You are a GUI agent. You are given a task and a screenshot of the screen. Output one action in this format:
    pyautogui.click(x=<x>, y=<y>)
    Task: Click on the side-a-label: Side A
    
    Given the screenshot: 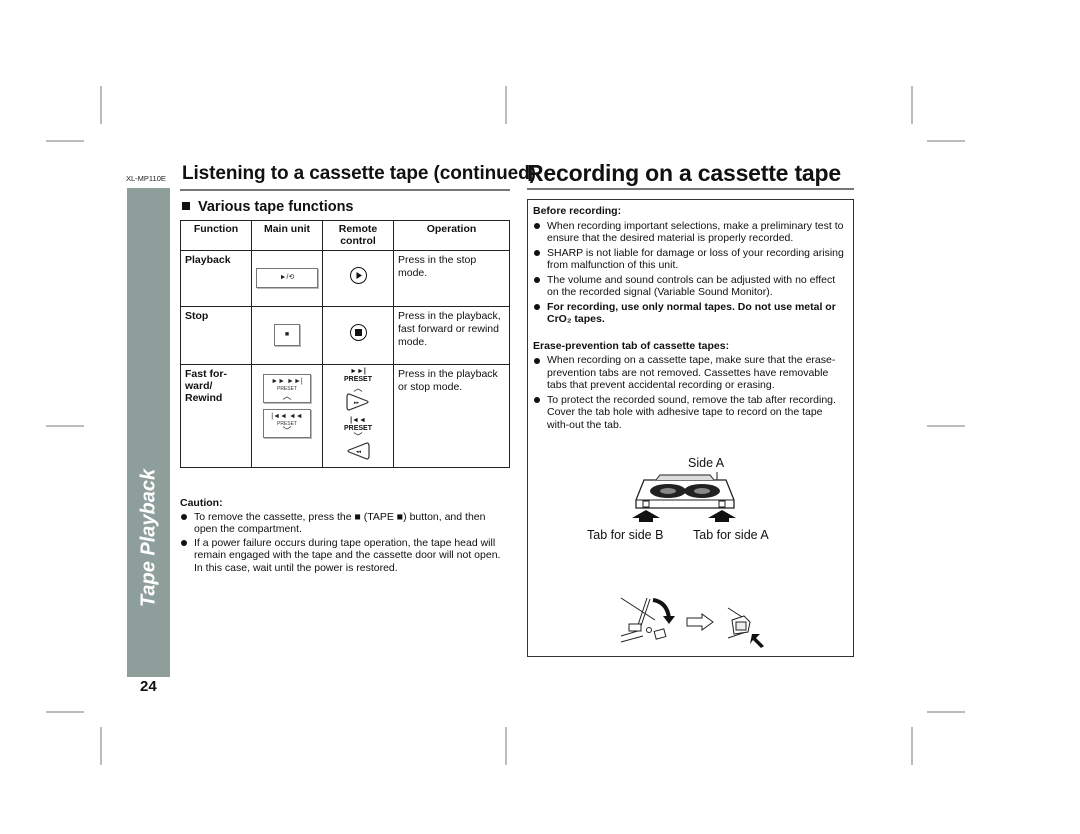 What is the action you would take?
    pyautogui.click(x=706, y=463)
    